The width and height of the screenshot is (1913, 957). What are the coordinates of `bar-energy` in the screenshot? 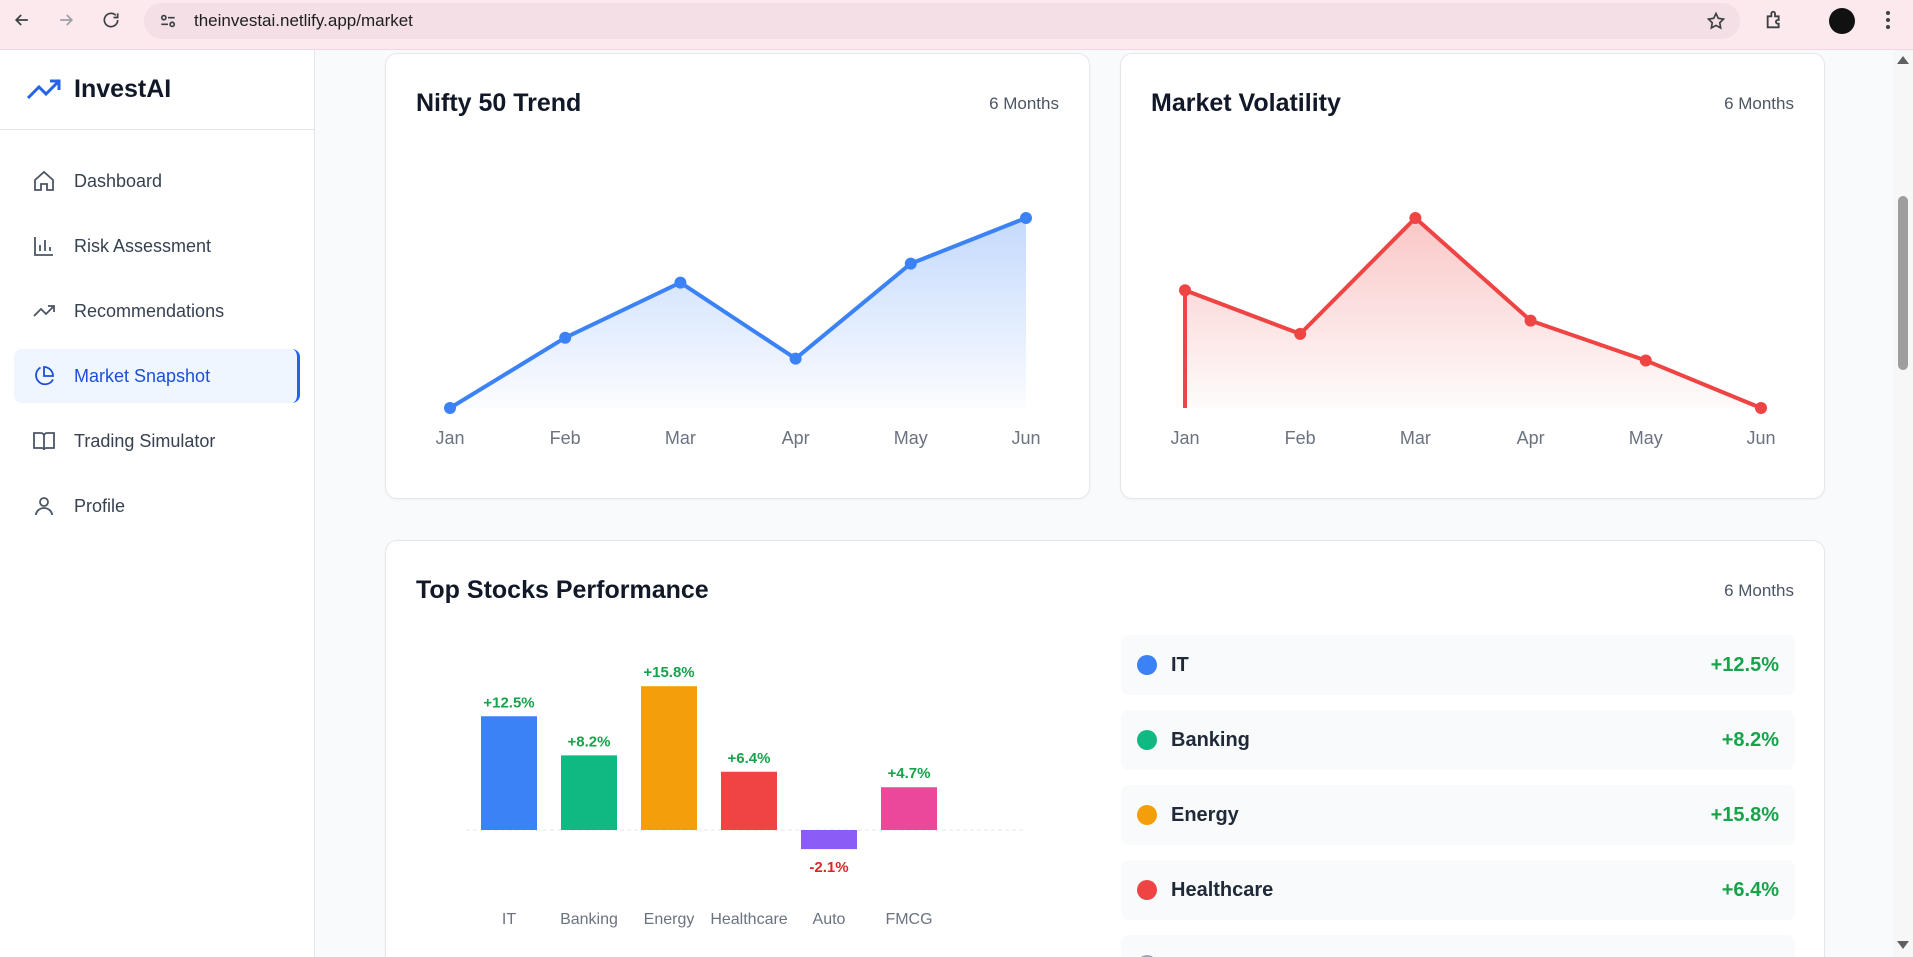 It's located at (669, 758).